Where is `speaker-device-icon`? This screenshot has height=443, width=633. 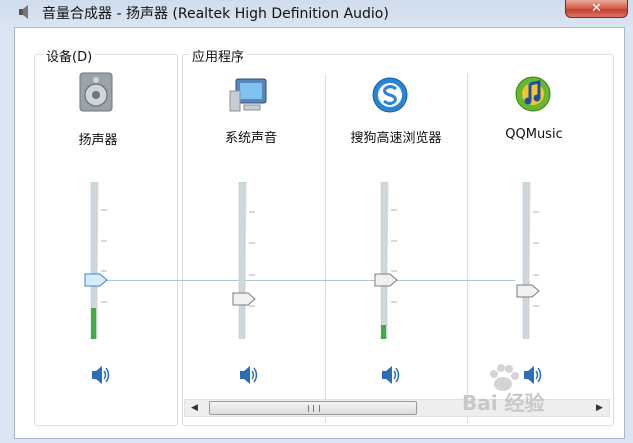 speaker-device-icon is located at coordinates (96, 92).